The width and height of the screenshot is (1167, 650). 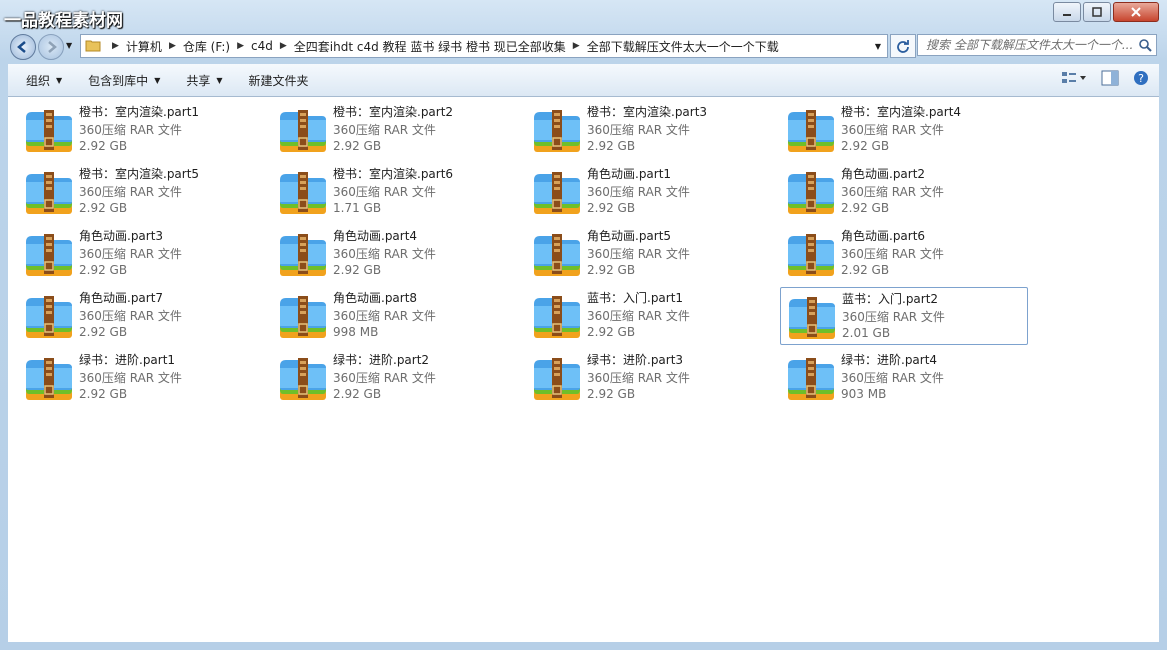 I want to click on preview-pane-button, so click(x=1110, y=79).